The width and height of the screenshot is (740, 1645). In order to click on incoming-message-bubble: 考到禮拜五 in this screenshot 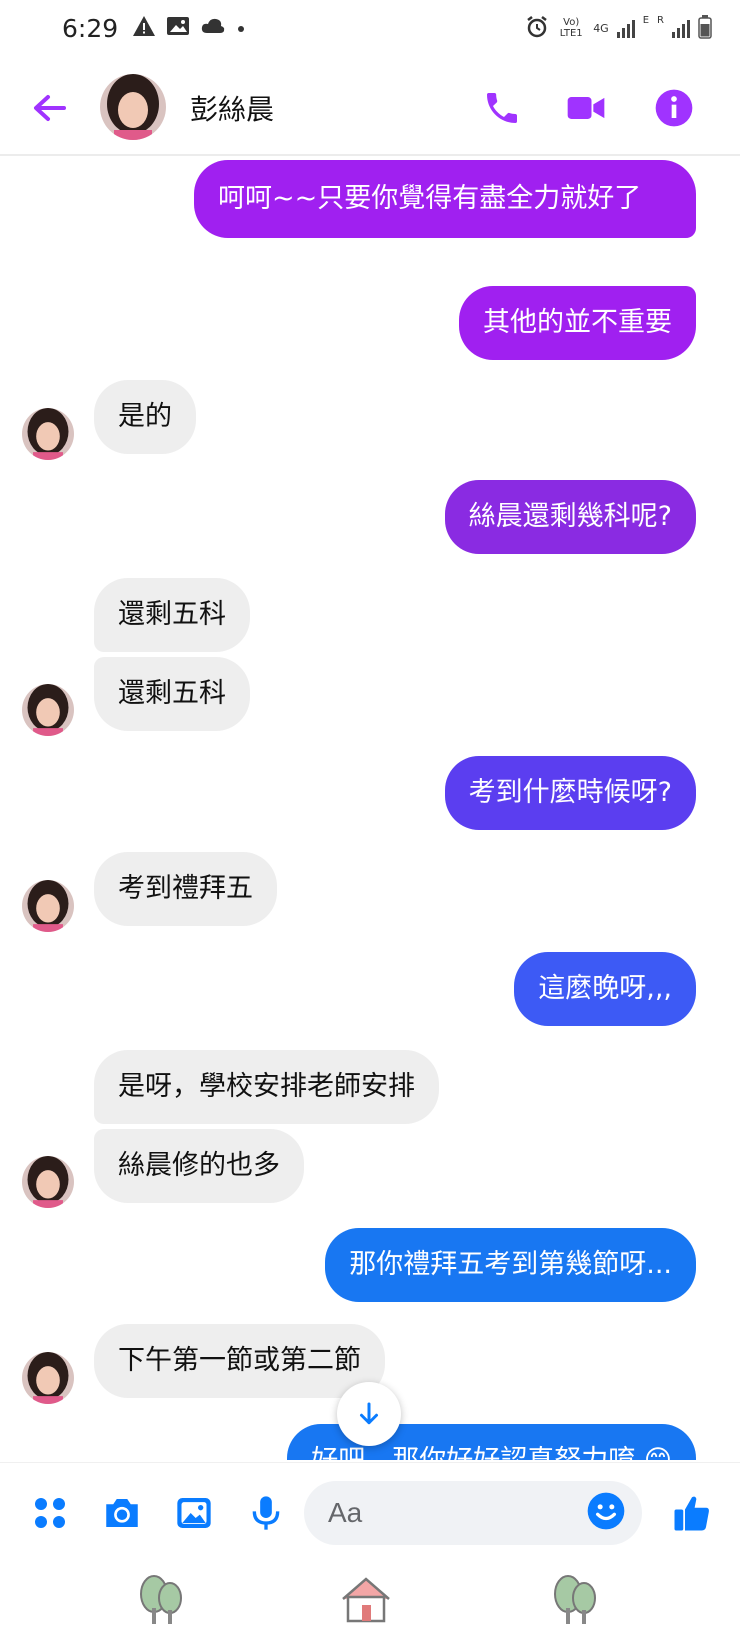, I will do `click(185, 889)`.